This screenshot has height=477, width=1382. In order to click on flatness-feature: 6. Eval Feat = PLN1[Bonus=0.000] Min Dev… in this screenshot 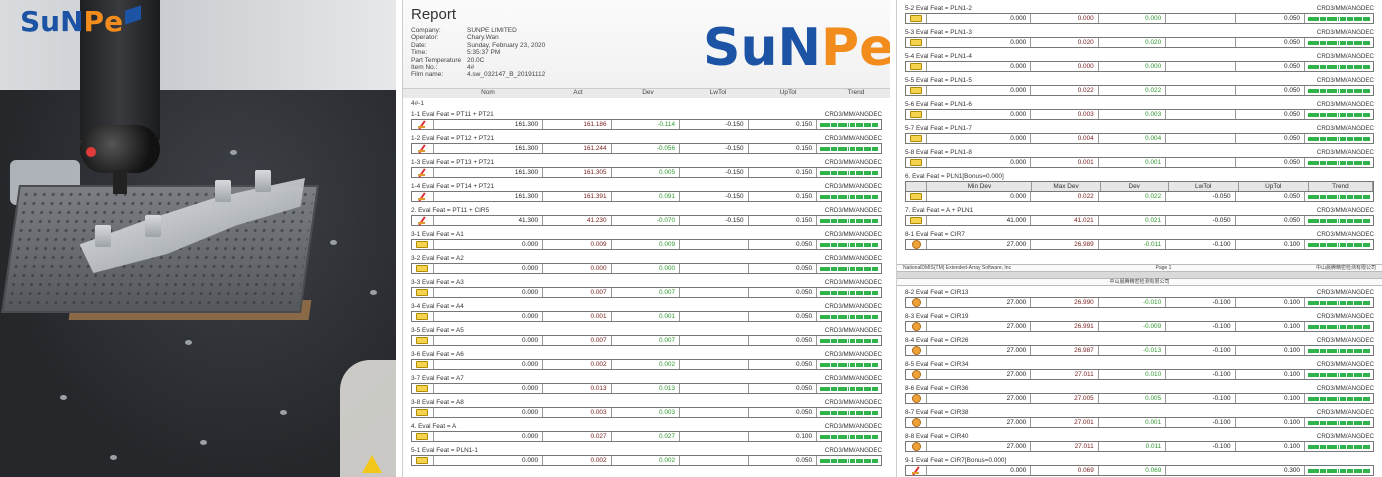, I will do `click(1139, 188)`.